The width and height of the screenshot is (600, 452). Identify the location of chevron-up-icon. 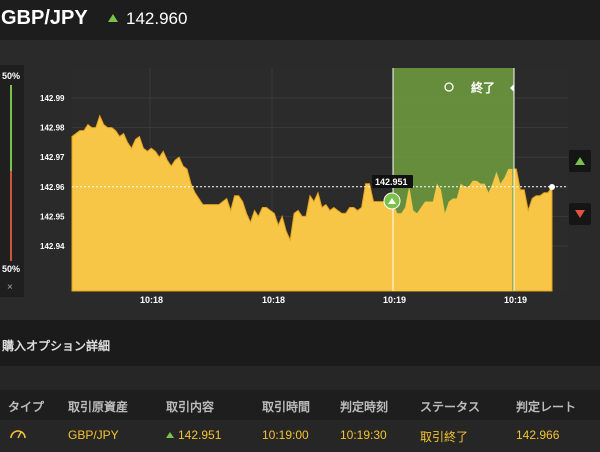
(580, 161).